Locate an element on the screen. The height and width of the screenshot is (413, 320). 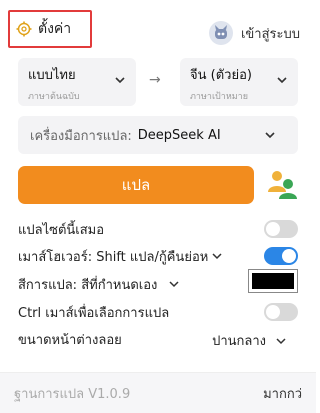
float-size-row: ขนาดหน้าต่างลอย ปานกลาง is located at coordinates (158, 339).